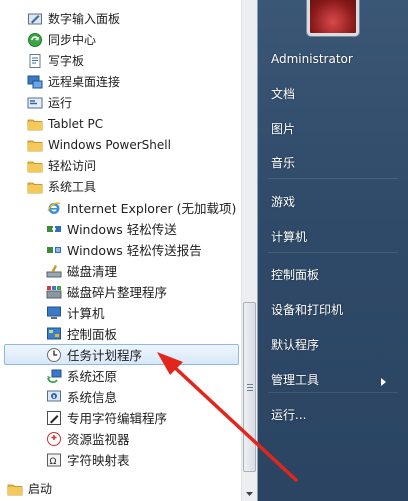 The height and width of the screenshot is (501, 408). What do you see at coordinates (383, 382) in the screenshot?
I see `submenu-arrow-icon` at bounding box center [383, 382].